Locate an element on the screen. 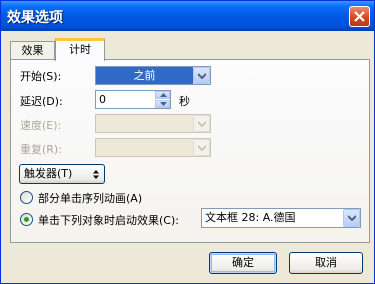 The height and width of the screenshot is (284, 375). trigger-object-dropdown-button is located at coordinates (351, 218).